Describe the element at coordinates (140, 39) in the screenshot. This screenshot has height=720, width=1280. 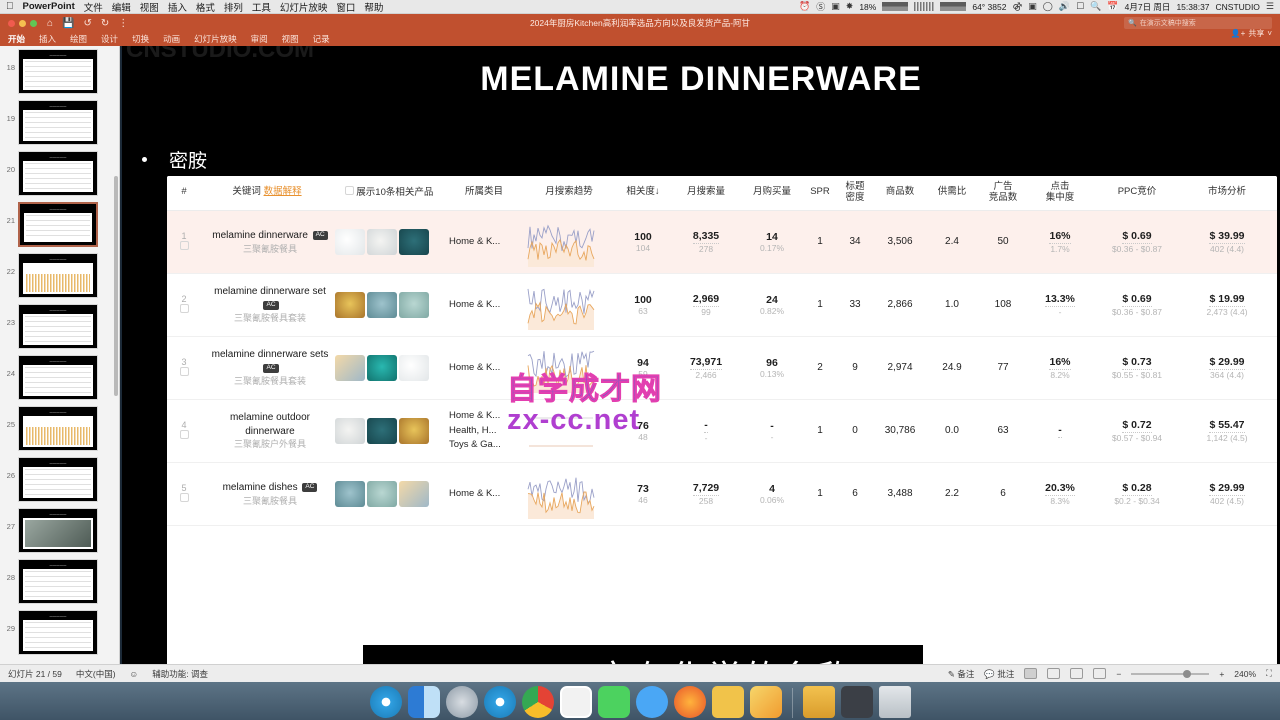
I see `ribbon-tab-transitions: 切换` at that location.